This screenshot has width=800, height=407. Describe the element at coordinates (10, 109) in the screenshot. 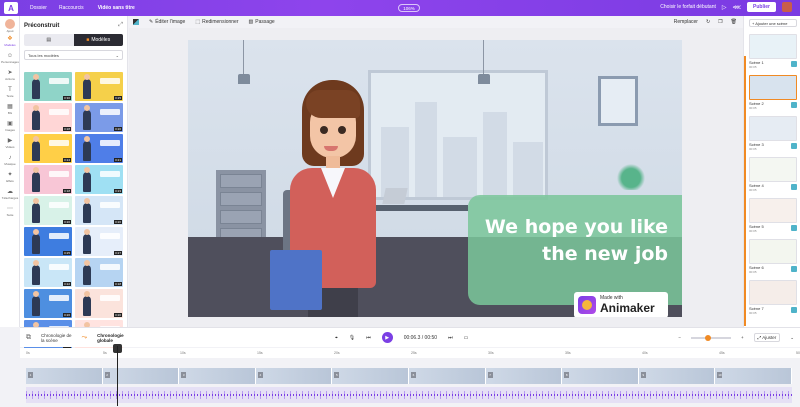

I see `rail-item-bg: ▦ BG` at that location.